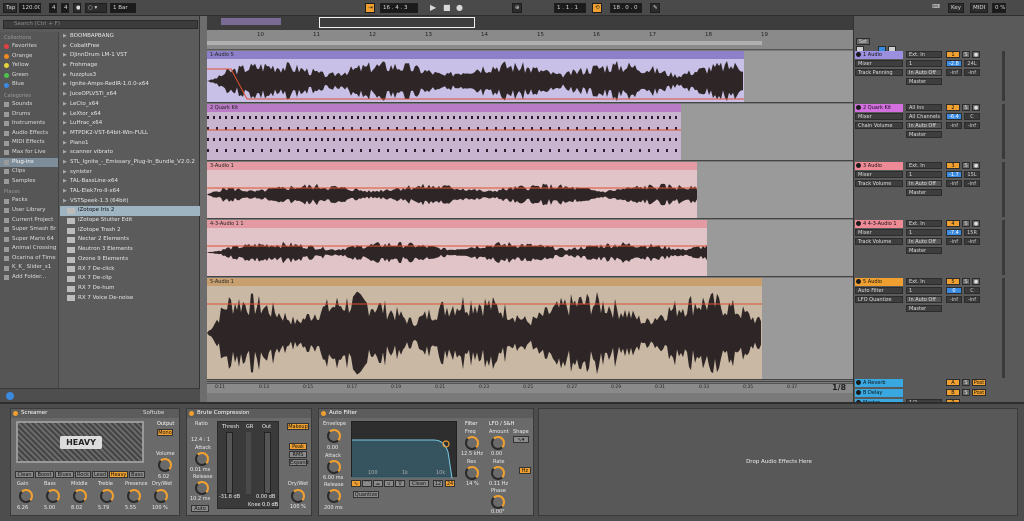 This screenshot has height=521, width=1024. What do you see at coordinates (879, 232) in the screenshot?
I see `device-chooser: Mixer` at bounding box center [879, 232].